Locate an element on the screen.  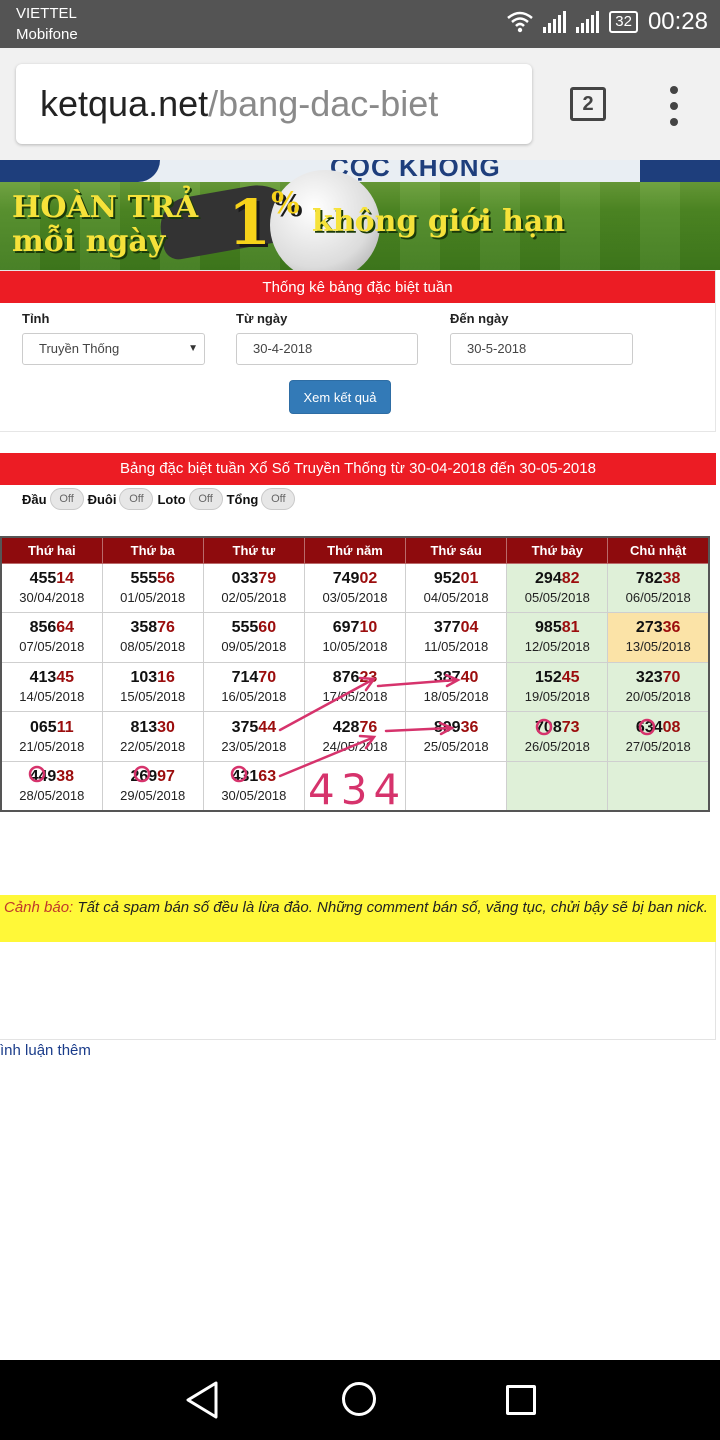
result-cell: 81330 22/05/2018 is located at coordinates (152, 736).